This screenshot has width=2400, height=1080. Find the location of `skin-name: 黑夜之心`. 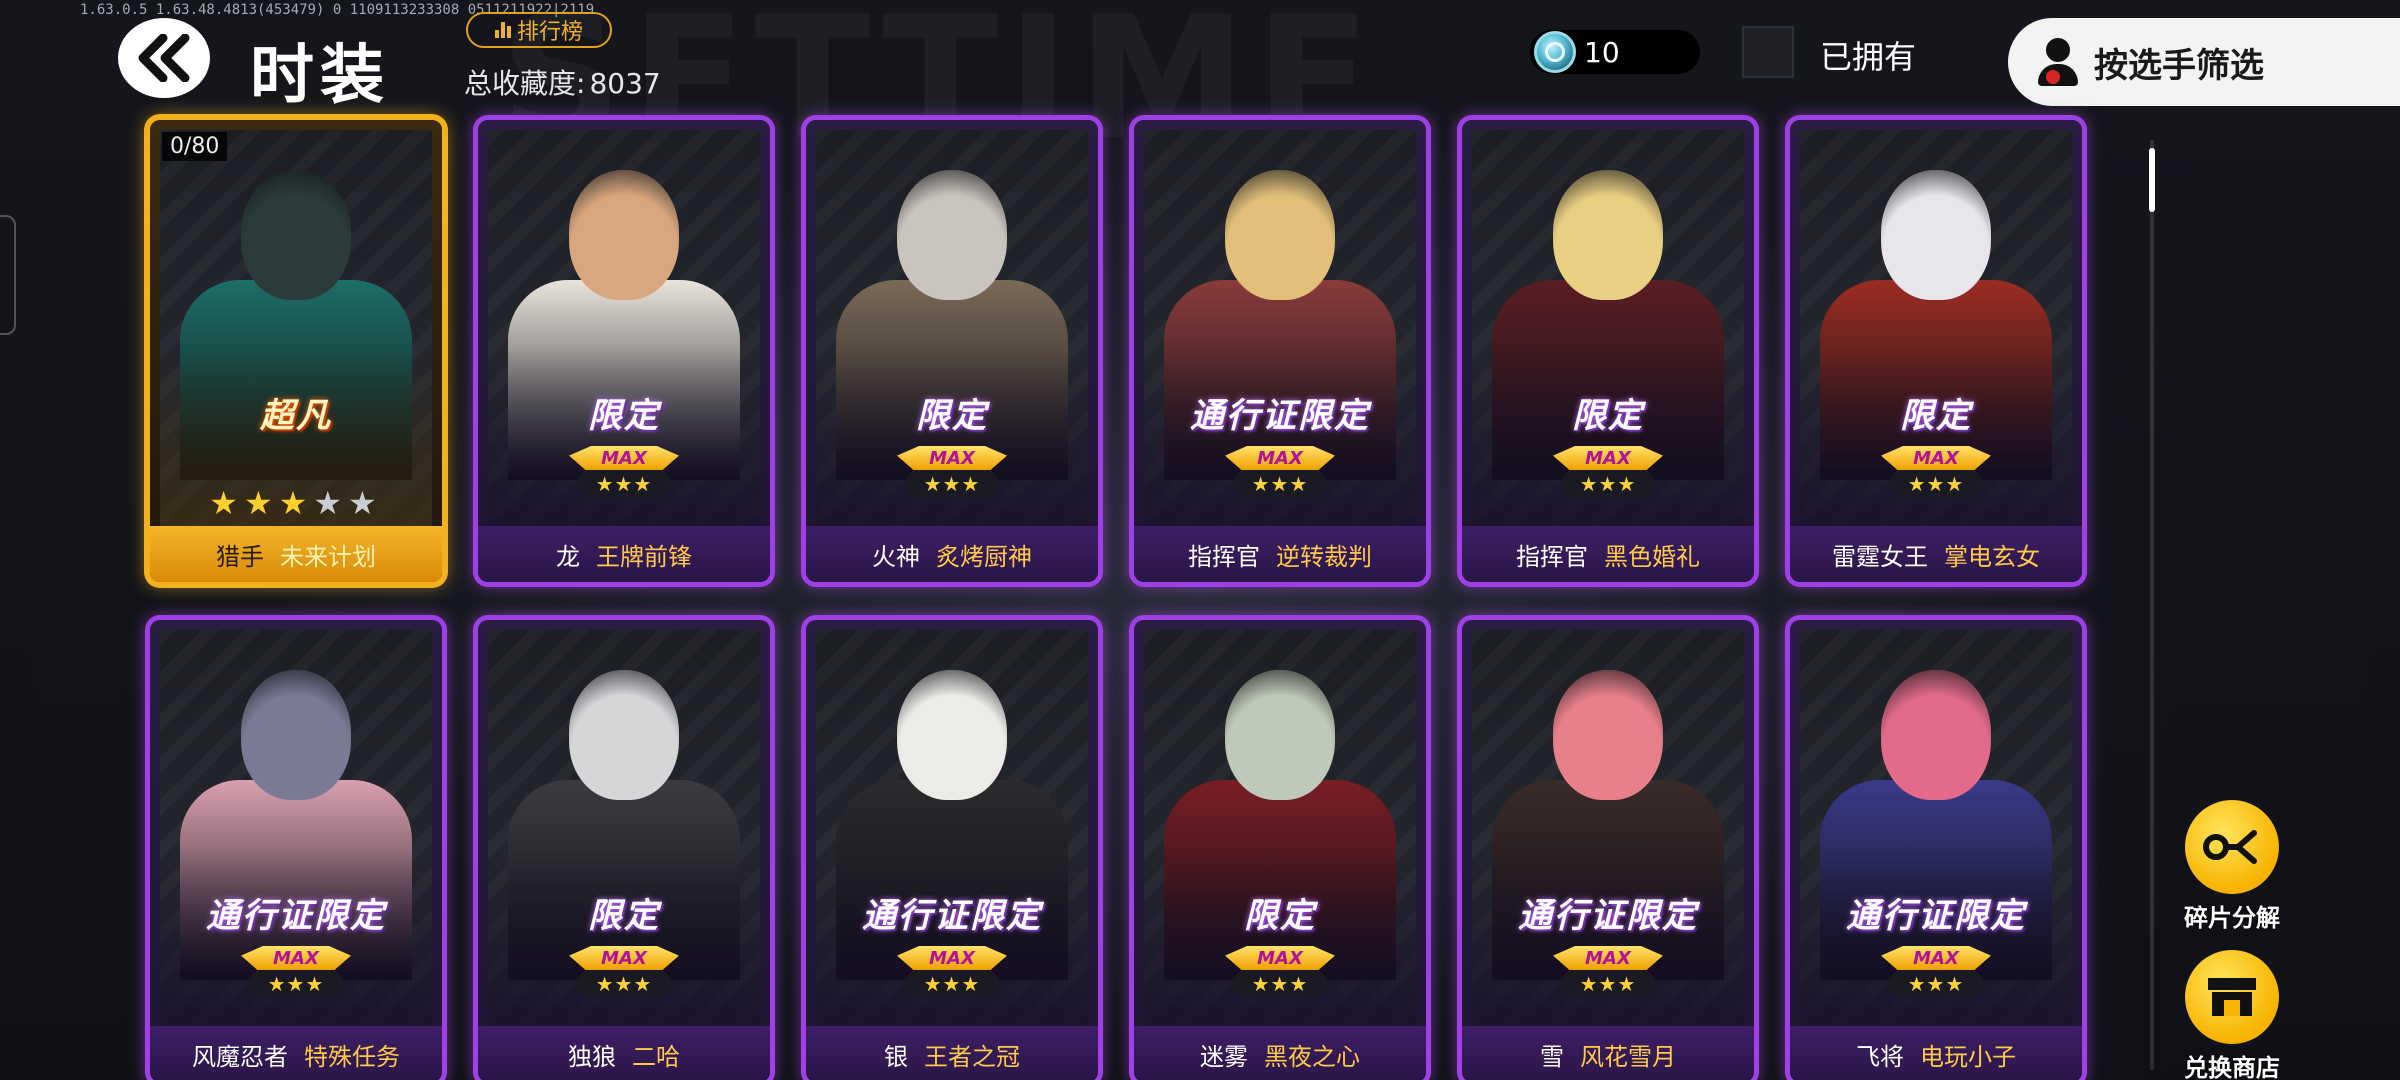

skin-name: 黑夜之心 is located at coordinates (1312, 1056).